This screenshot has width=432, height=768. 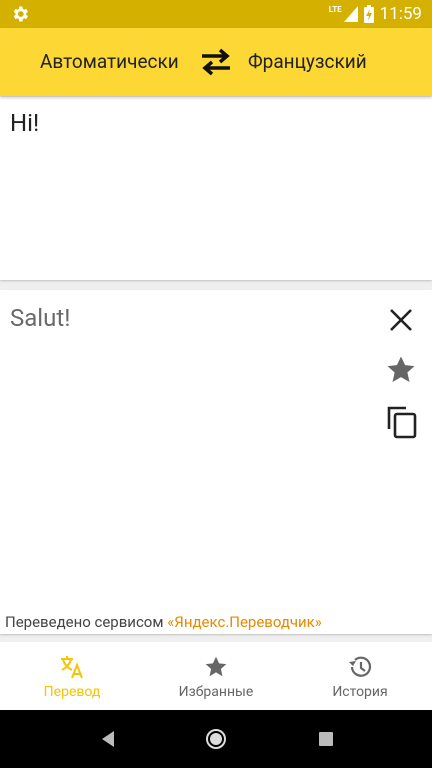 I want to click on system-navigation-bar, so click(x=216, y=739).